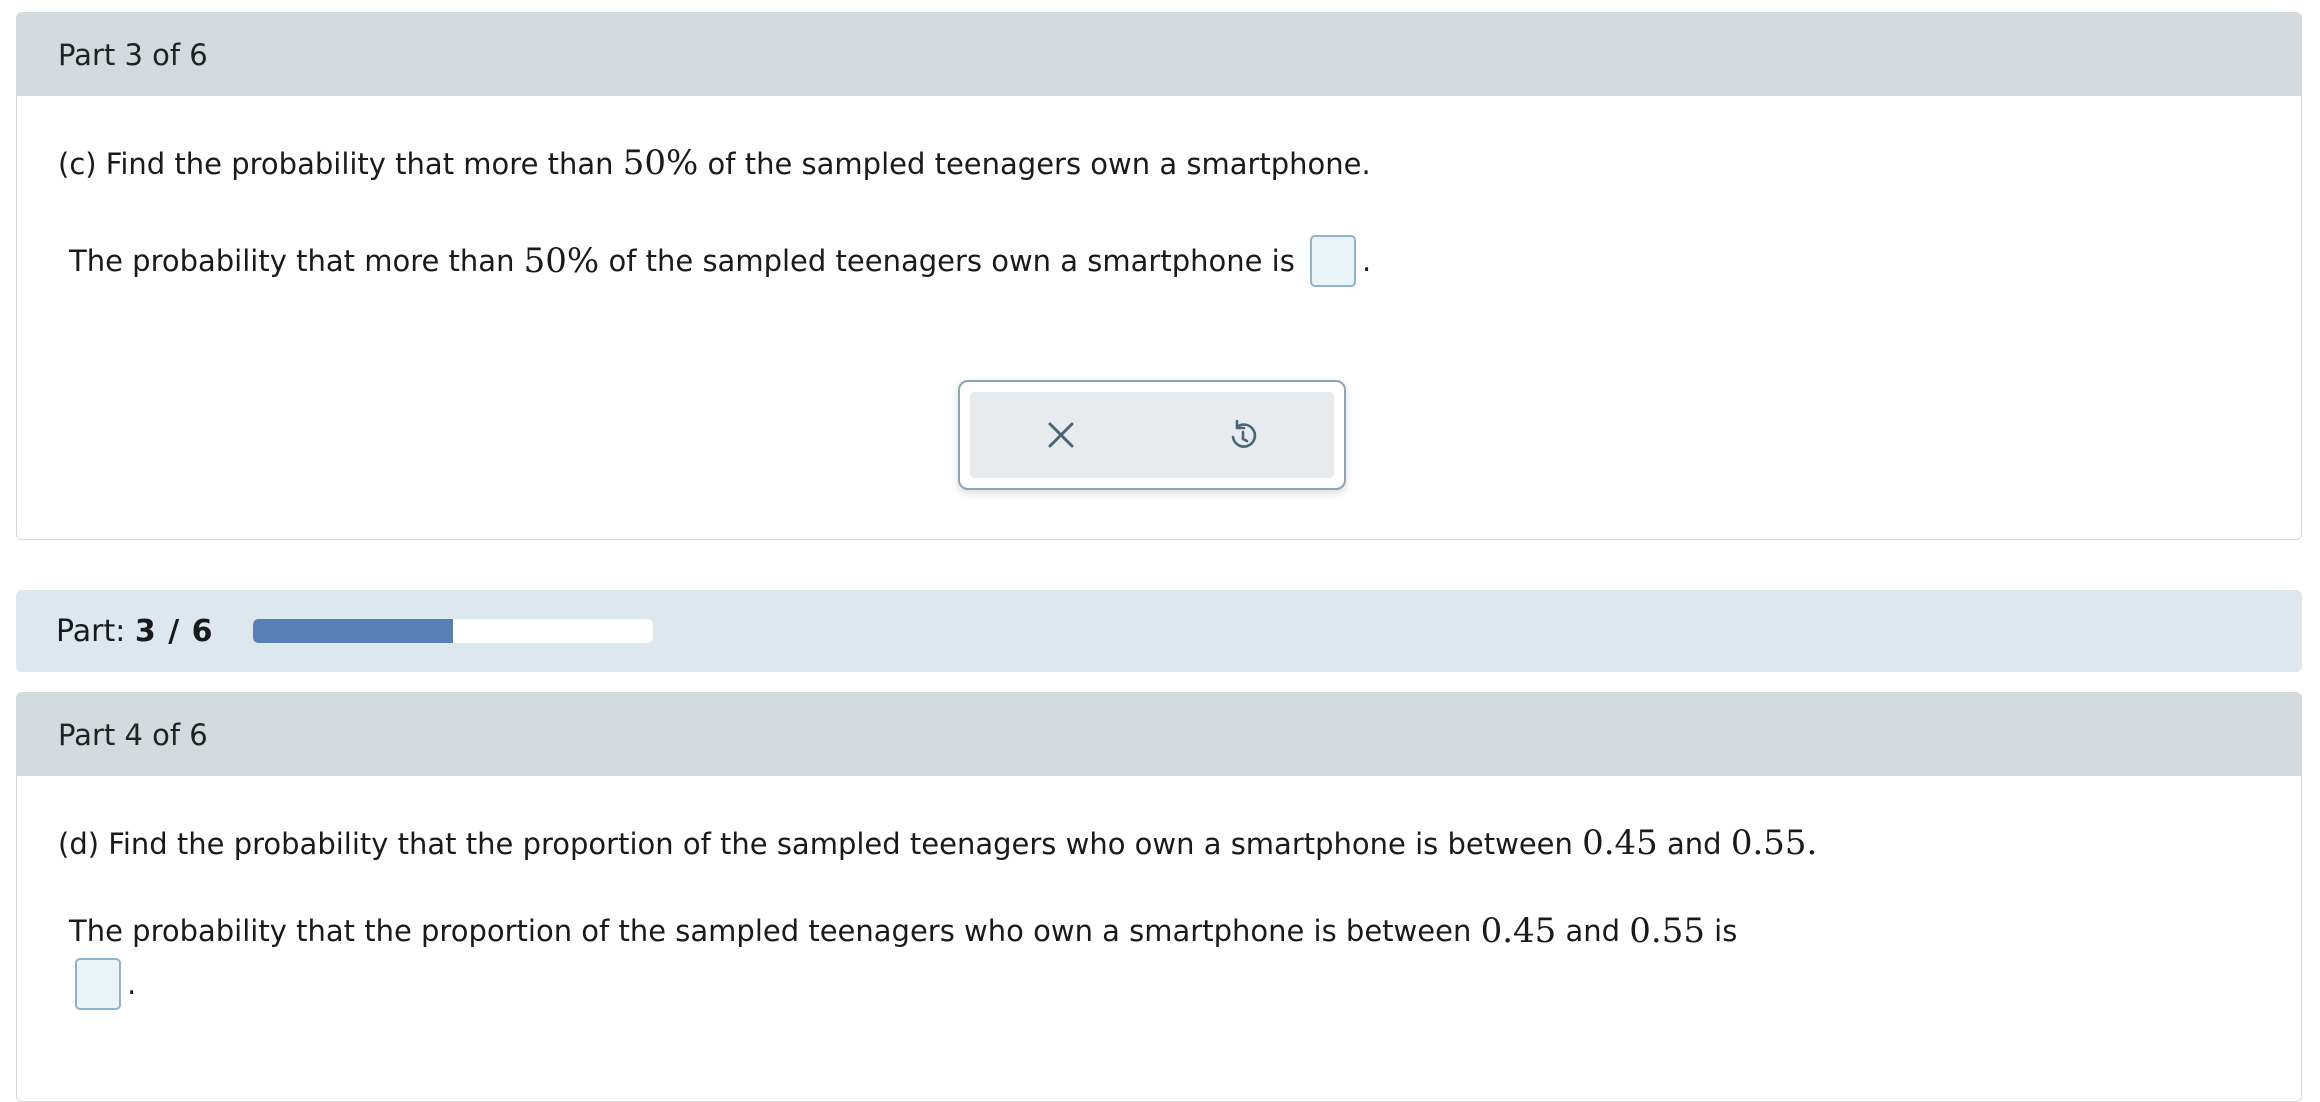 This screenshot has width=2320, height=1102. Describe the element at coordinates (1812, 843) in the screenshot. I see `question-period: .` at that location.